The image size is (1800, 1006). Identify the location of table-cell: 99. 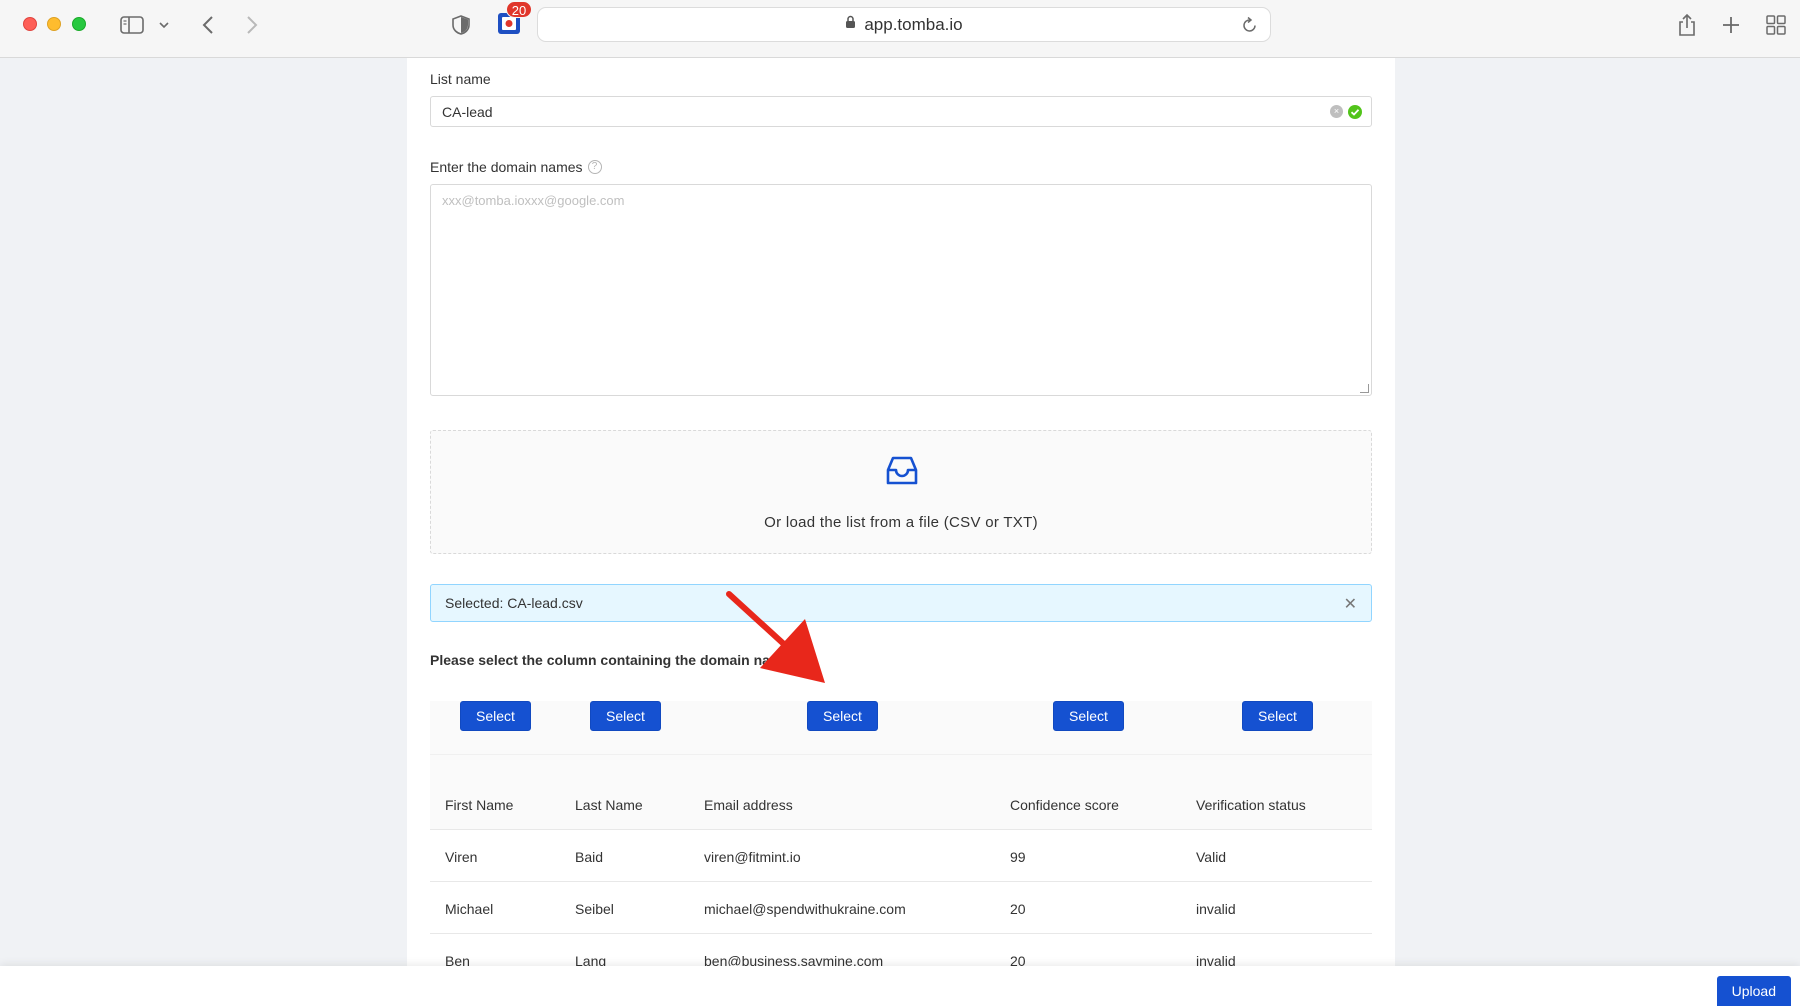
(1018, 857).